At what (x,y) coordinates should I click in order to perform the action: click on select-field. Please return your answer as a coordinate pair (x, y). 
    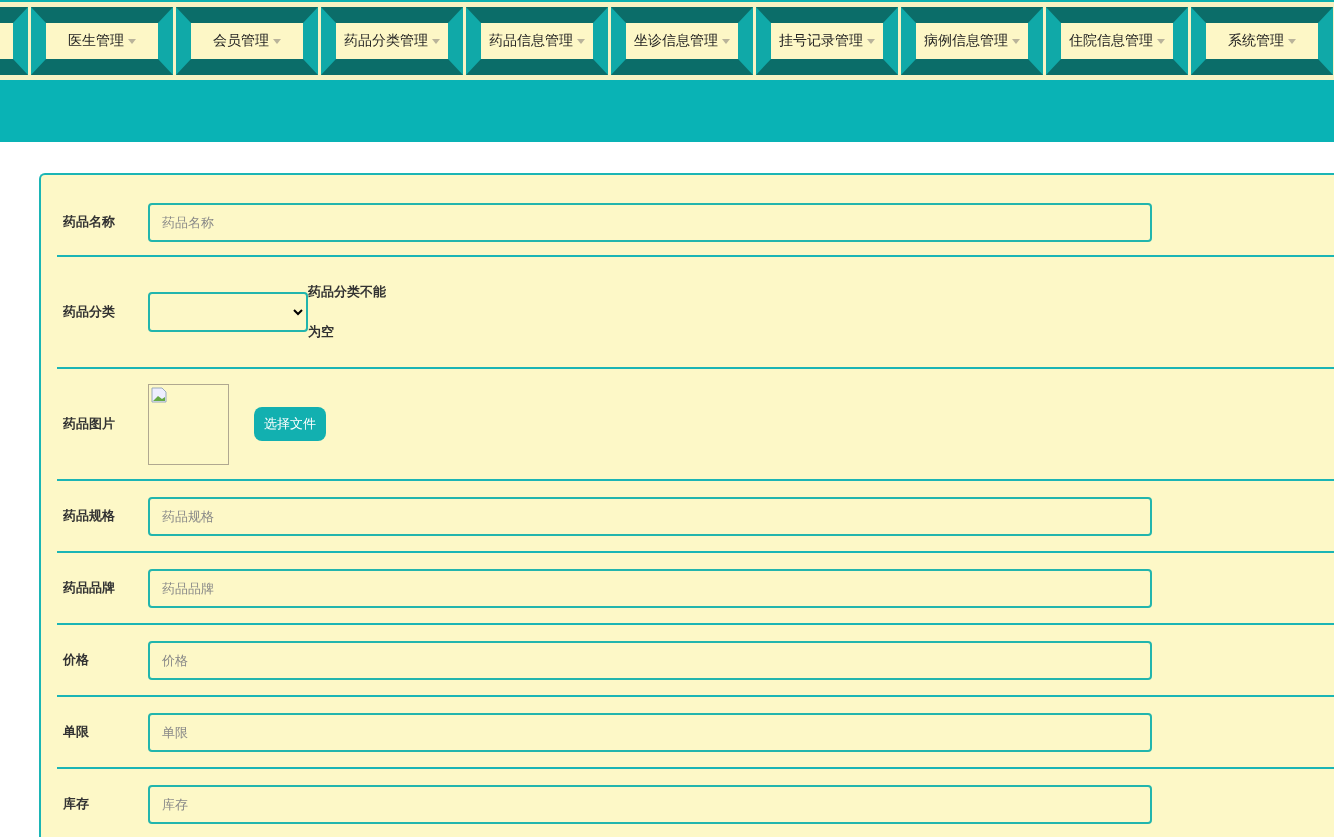
    Looking at the image, I should click on (228, 312).